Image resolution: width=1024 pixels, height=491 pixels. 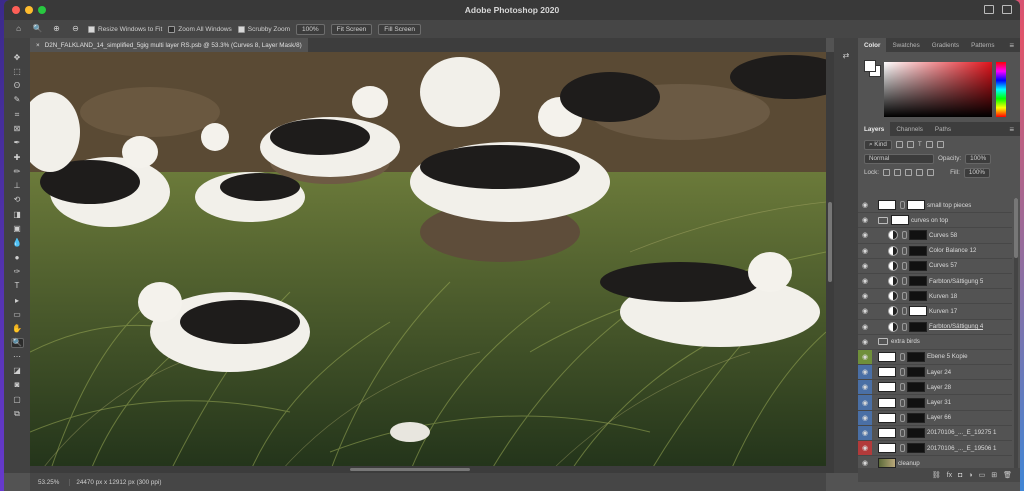 I want to click on layer-row: ◉ Layer 66, so click(x=935, y=418).